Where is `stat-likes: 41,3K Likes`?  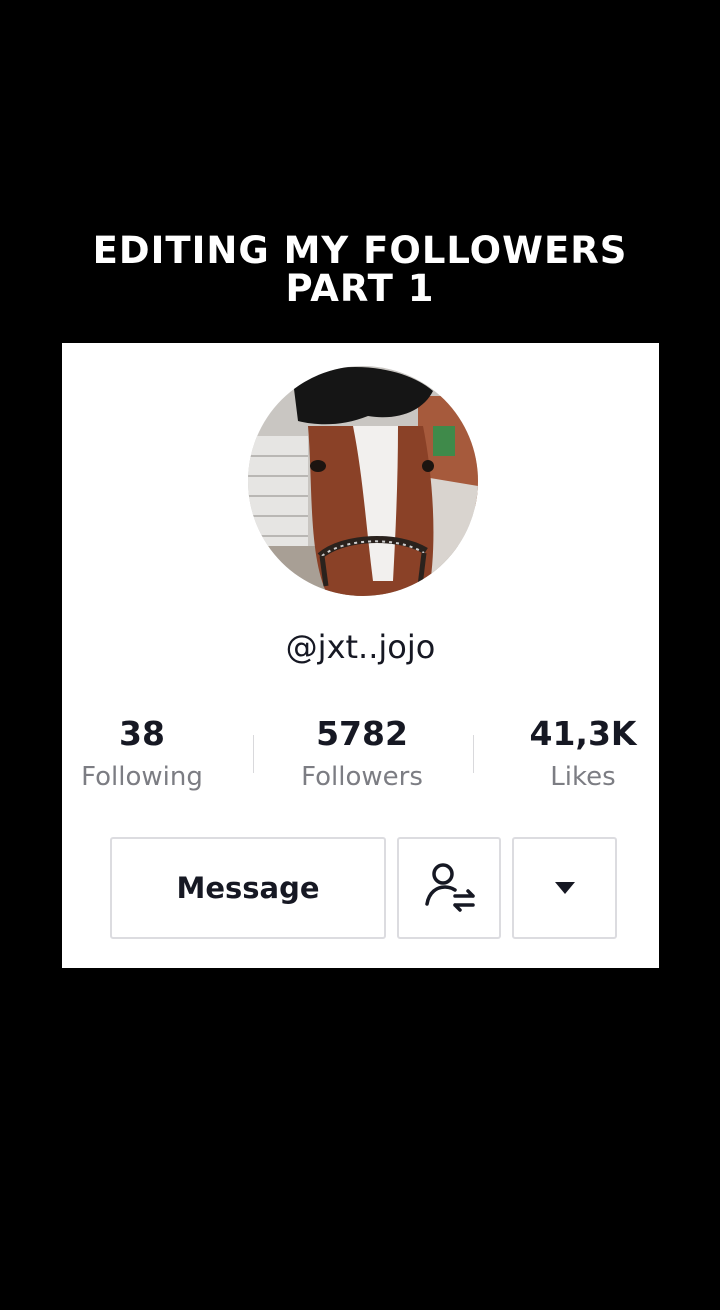 stat-likes: 41,3K Likes is located at coordinates (583, 754).